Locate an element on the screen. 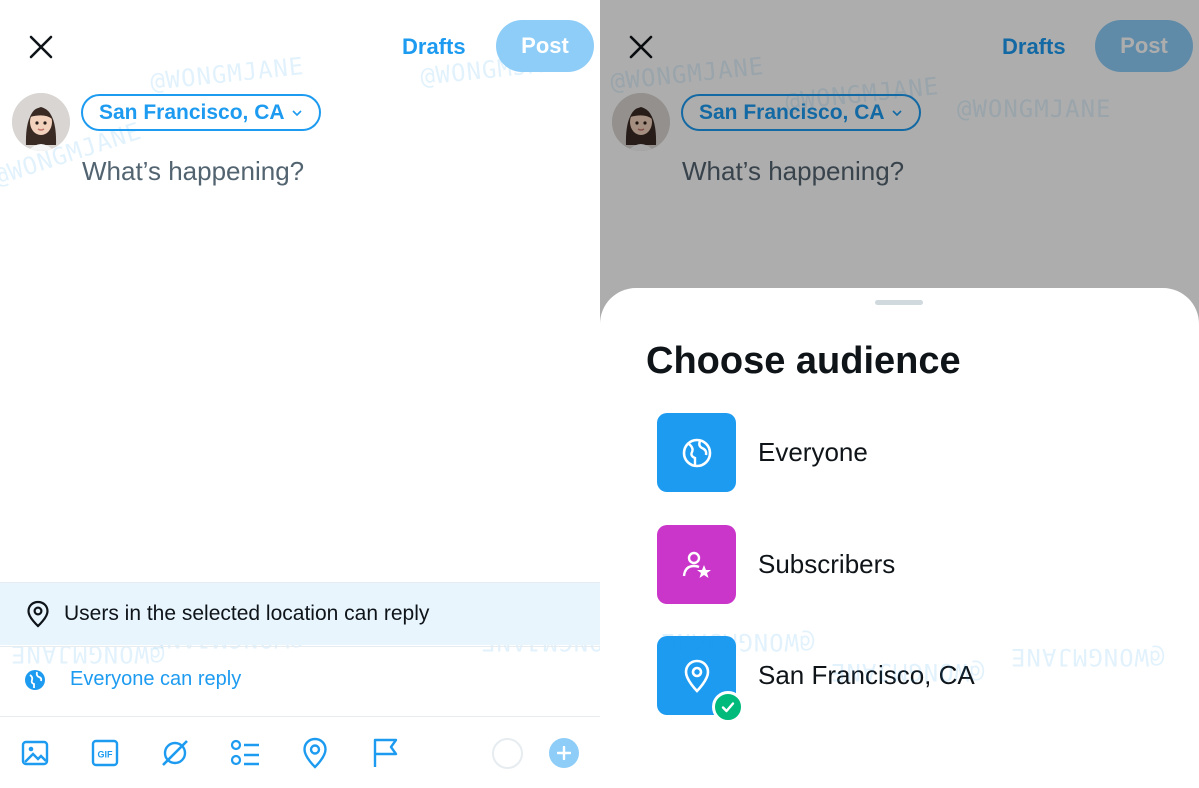  selected-check-icon is located at coordinates (728, 707).